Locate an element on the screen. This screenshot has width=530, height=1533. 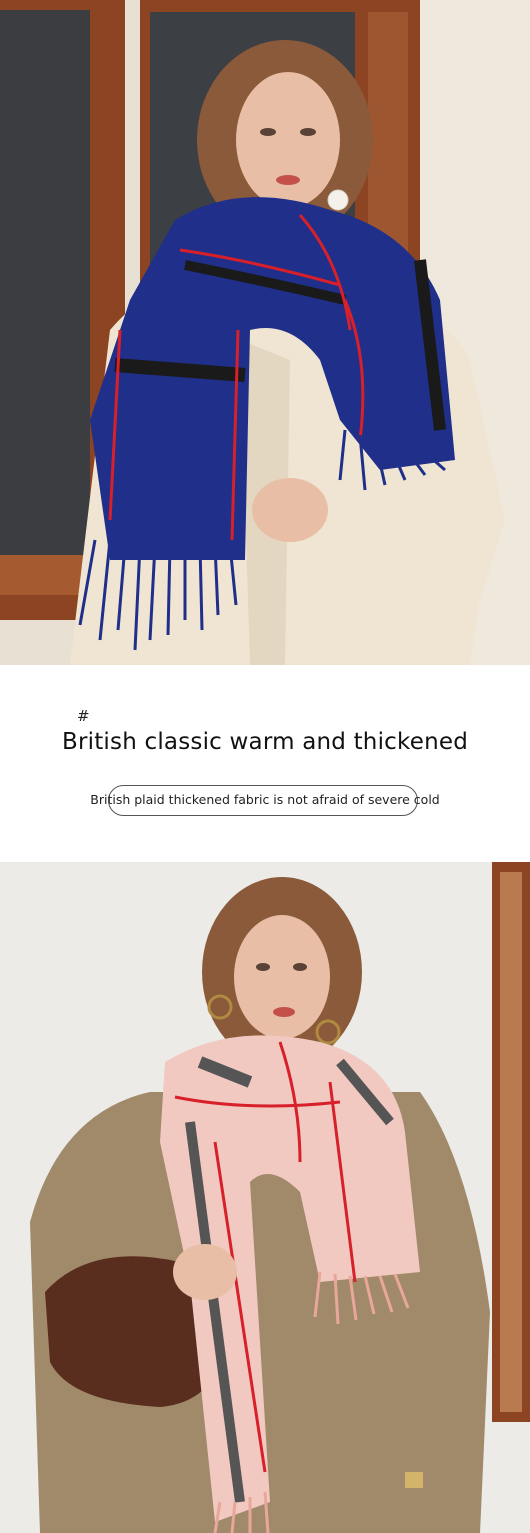
section-headline: British classic warm and thickened is located at coordinates (264, 742).